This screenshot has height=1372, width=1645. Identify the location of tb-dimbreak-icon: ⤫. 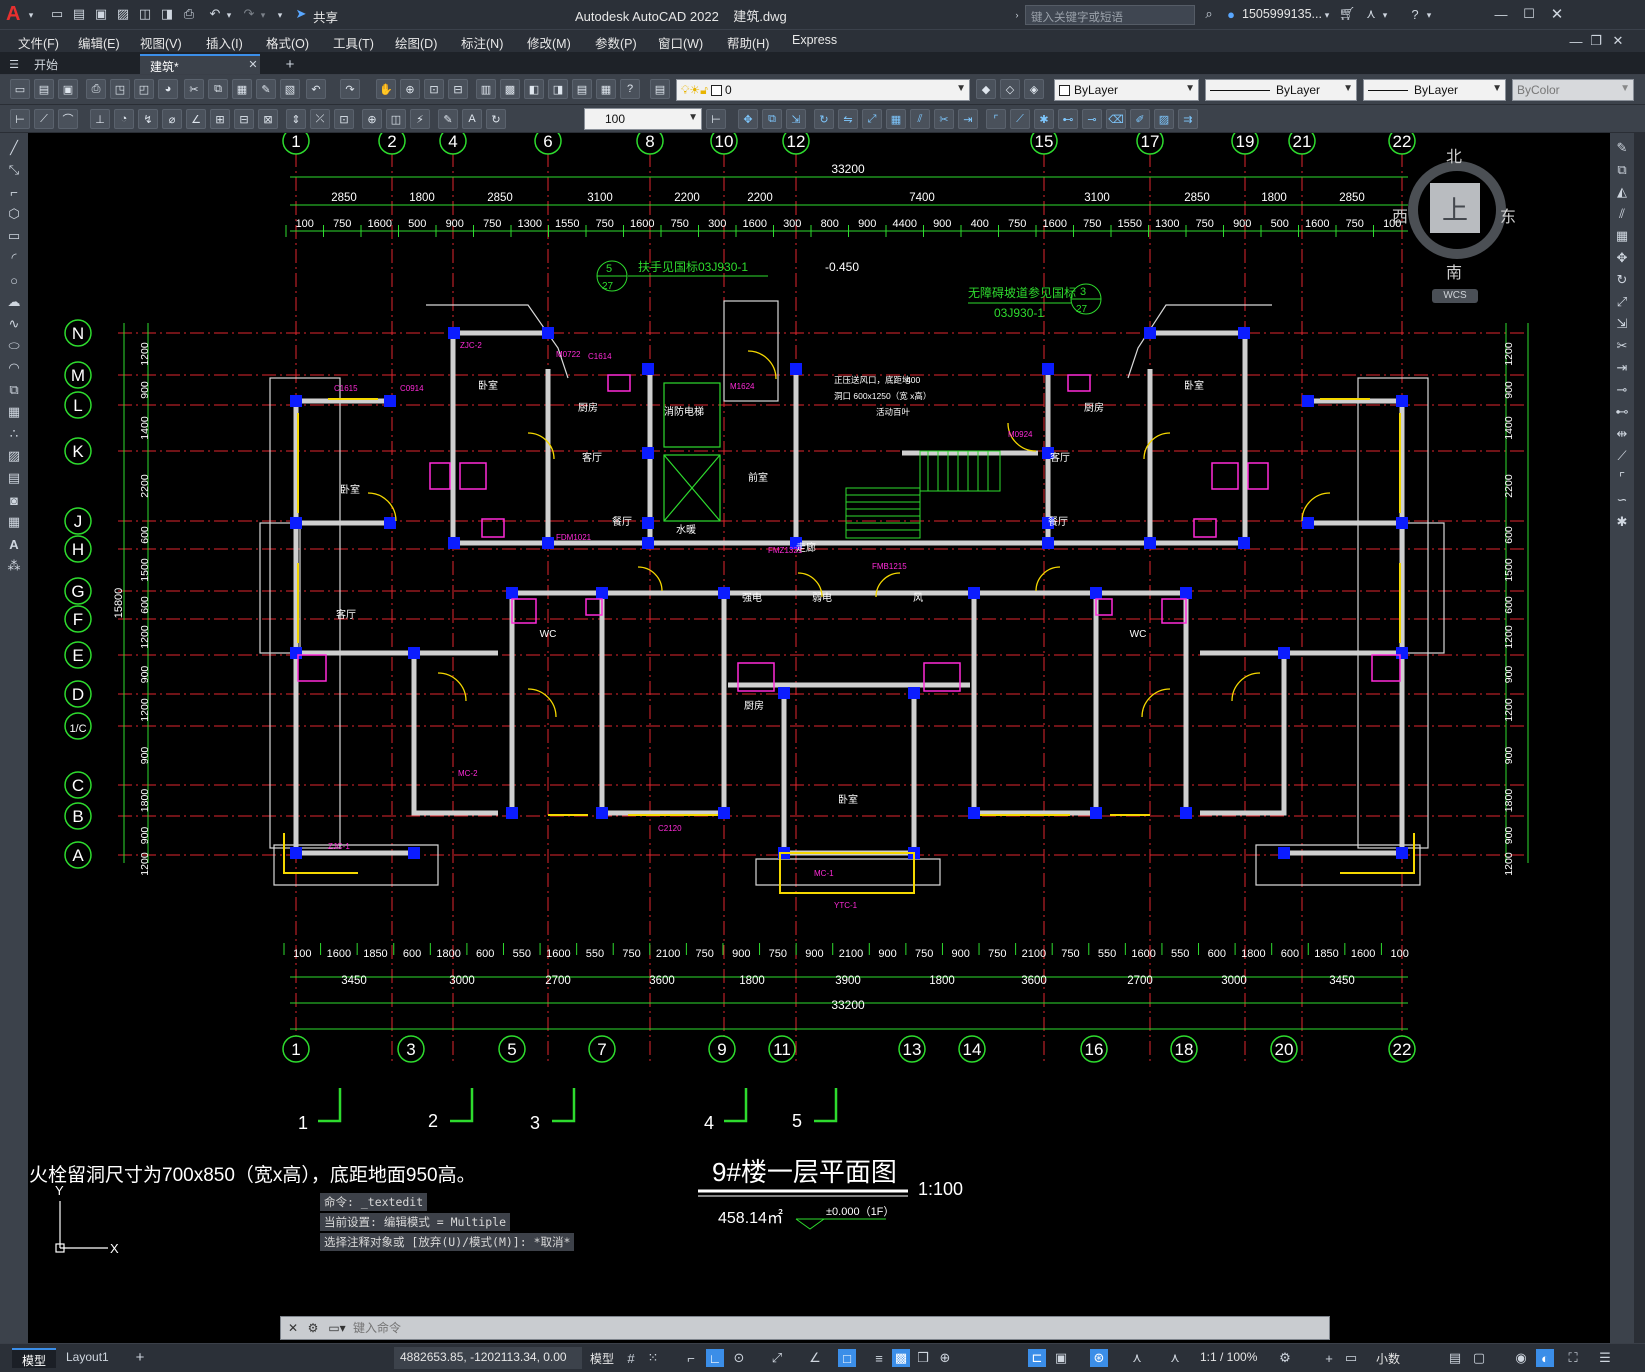
(320, 119).